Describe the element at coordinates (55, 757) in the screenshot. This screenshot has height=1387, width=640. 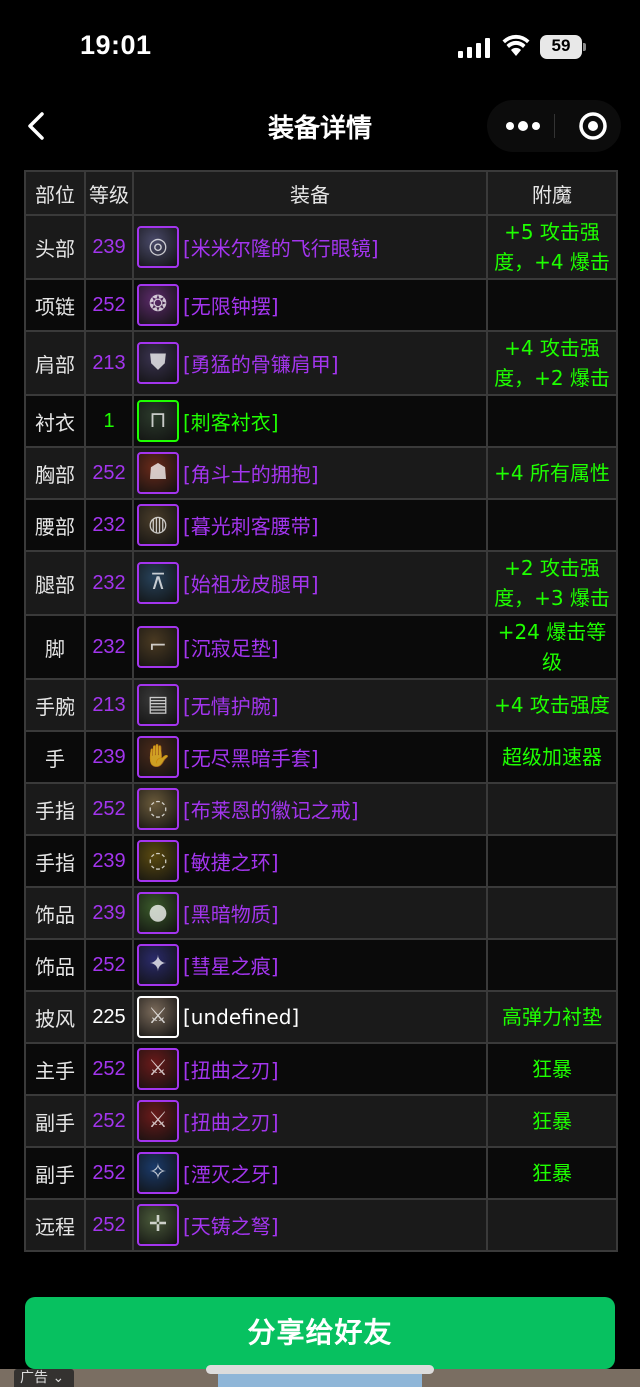
I see `slot-cell: 手` at that location.